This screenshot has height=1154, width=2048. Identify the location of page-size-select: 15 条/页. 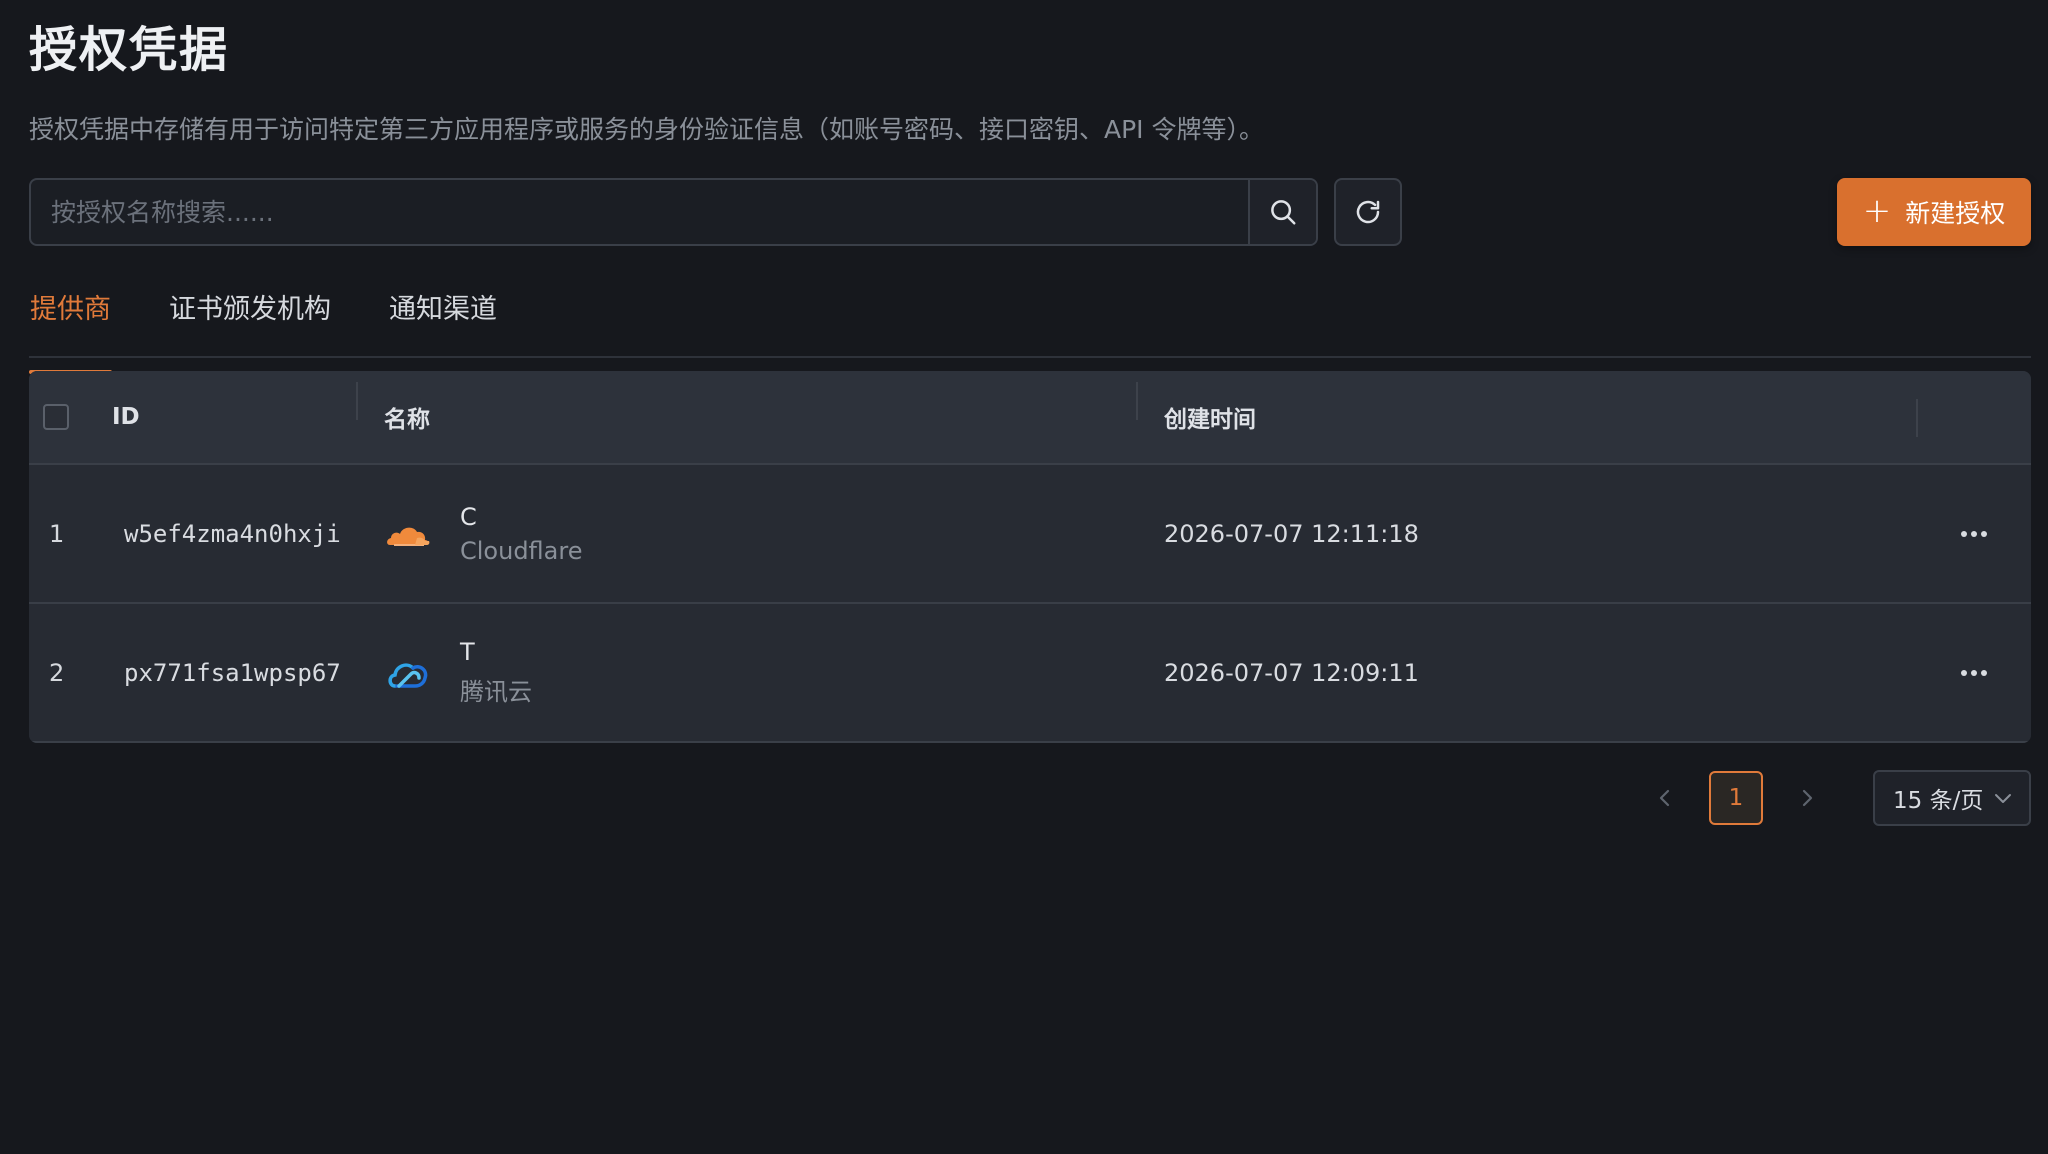
(1952, 798).